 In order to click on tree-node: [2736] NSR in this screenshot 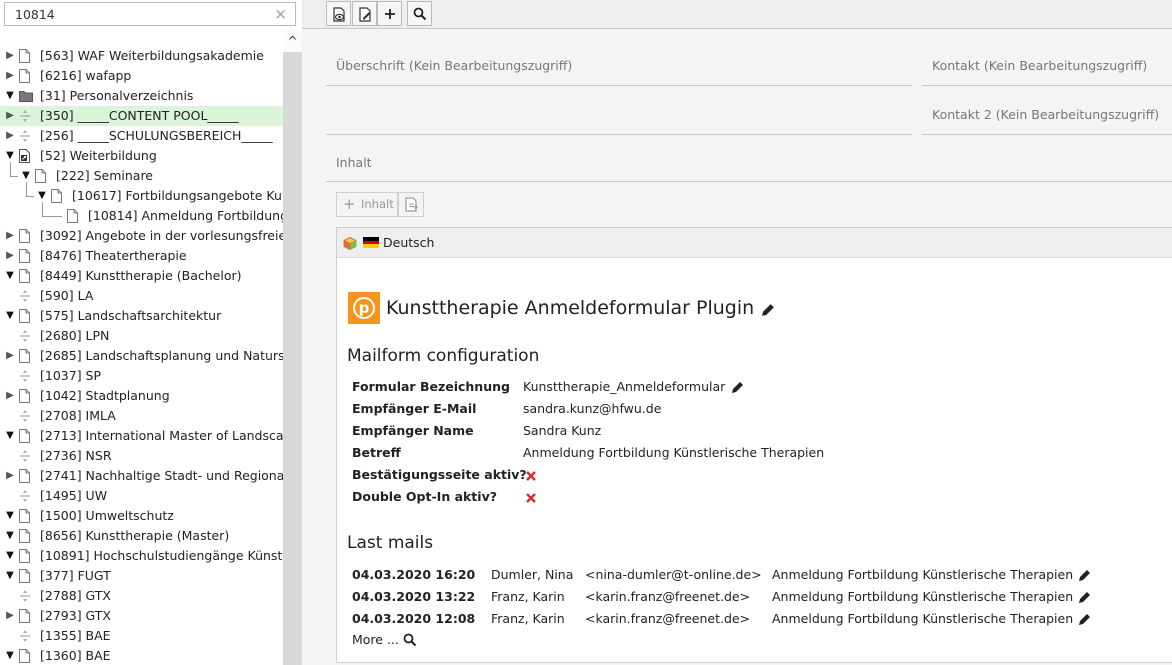, I will do `click(141, 456)`.